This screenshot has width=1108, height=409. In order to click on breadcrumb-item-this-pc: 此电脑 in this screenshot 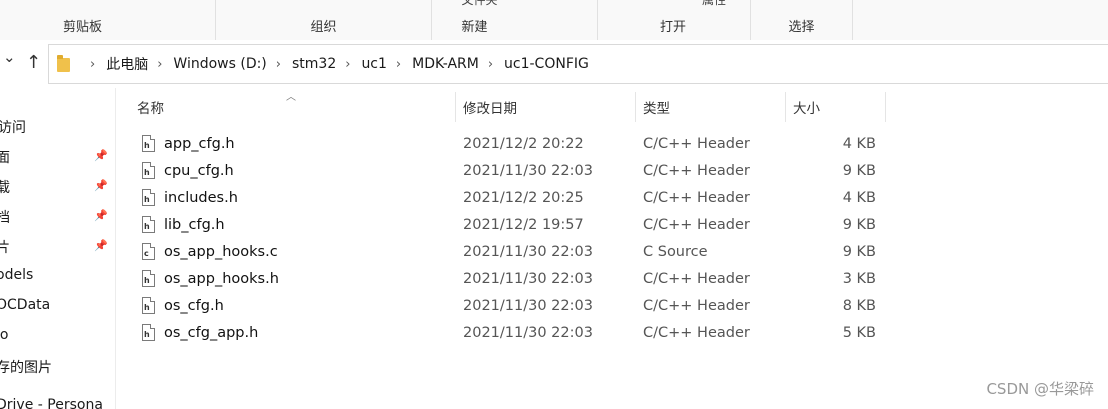, I will do `click(127, 64)`.